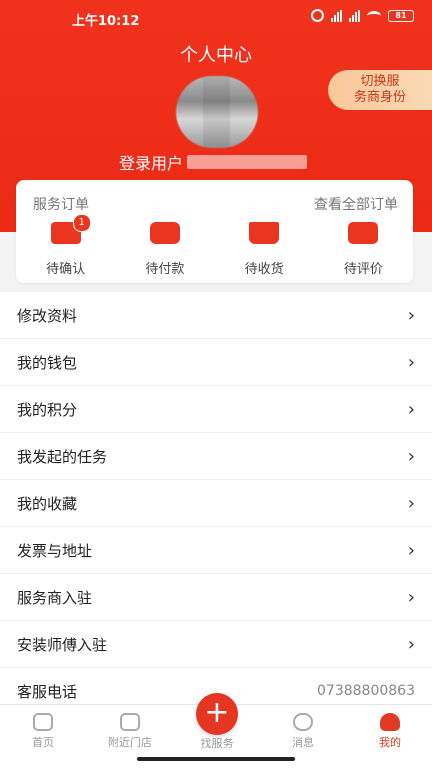 This screenshot has width=432, height=769. I want to click on tab-mine: 我的, so click(390, 731).